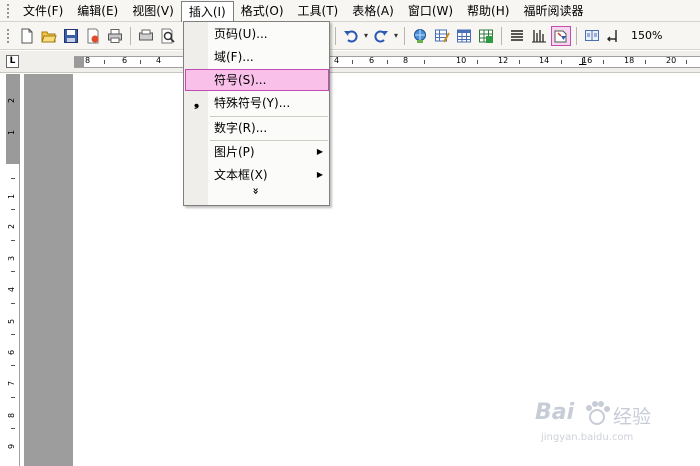  I want to click on paw-logo-icon, so click(598, 413).